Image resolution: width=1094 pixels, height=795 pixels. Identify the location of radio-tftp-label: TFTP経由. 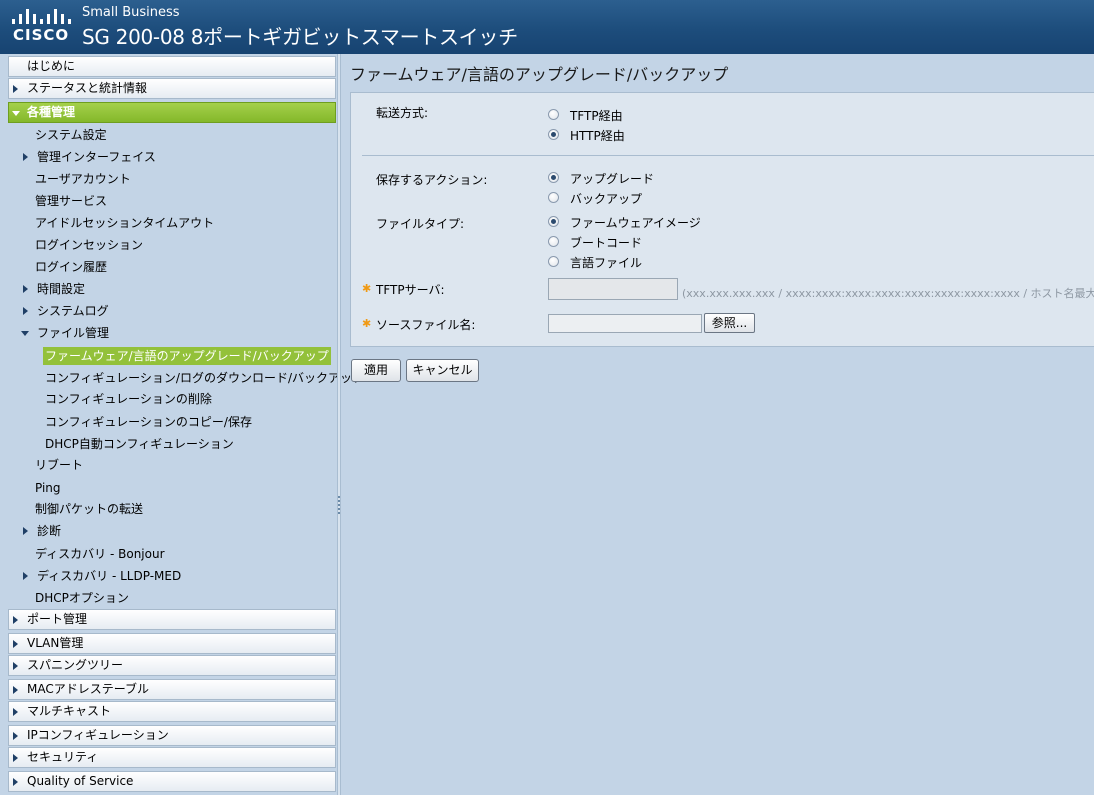
(596, 116).